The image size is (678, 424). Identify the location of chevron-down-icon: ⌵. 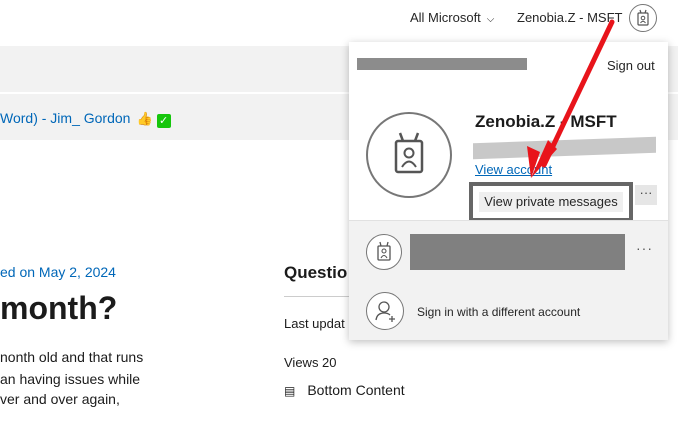
(490, 19).